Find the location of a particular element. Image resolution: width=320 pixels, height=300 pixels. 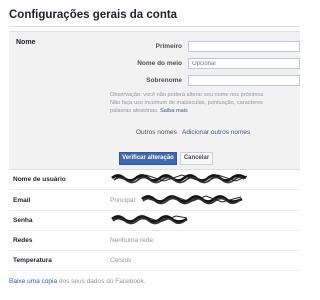

add-other-names-link: Adicionar outros nomes is located at coordinates (216, 132).